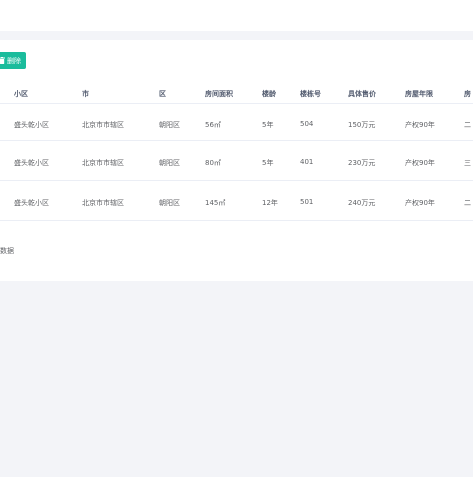  Describe the element at coordinates (213, 125) in the screenshot. I see `cell-area: 56㎡` at that location.